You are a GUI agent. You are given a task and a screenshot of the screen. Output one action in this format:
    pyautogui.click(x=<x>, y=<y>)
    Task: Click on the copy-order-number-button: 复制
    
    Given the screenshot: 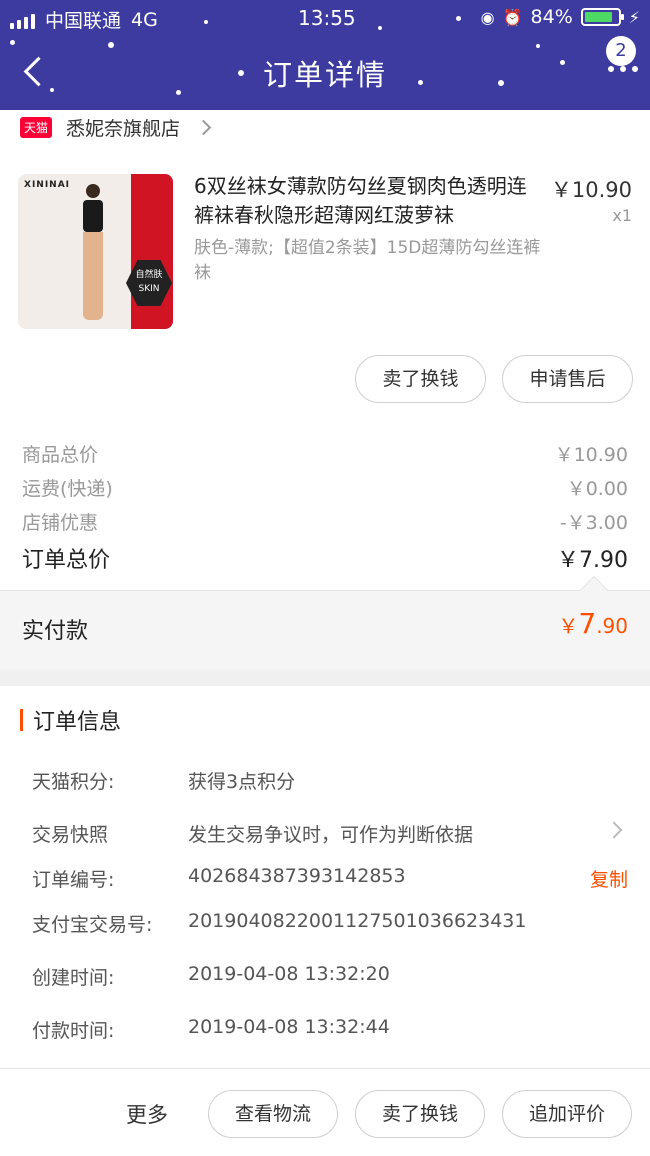 What is the action you would take?
    pyautogui.click(x=609, y=878)
    